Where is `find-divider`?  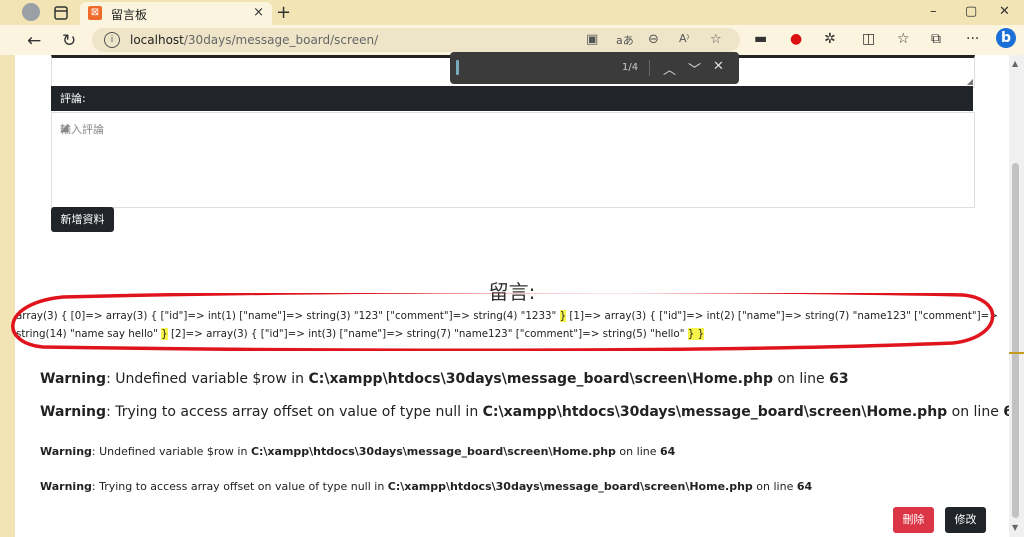 find-divider is located at coordinates (649, 68).